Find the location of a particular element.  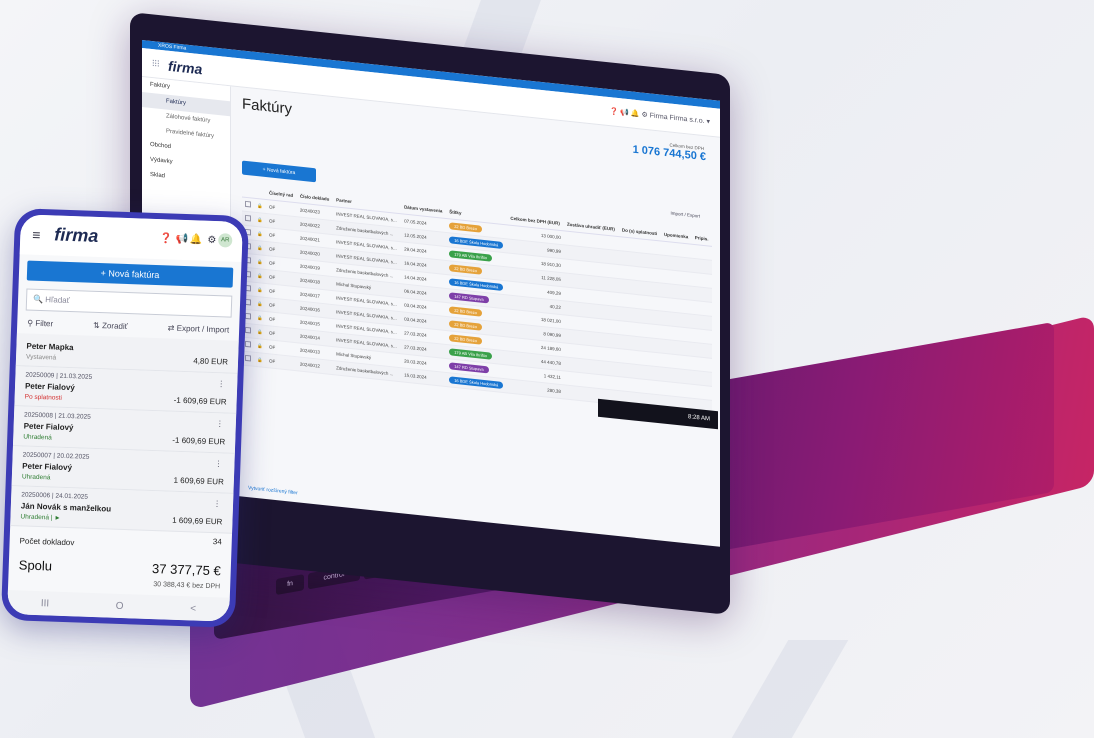

avatar: AR is located at coordinates (225, 240).